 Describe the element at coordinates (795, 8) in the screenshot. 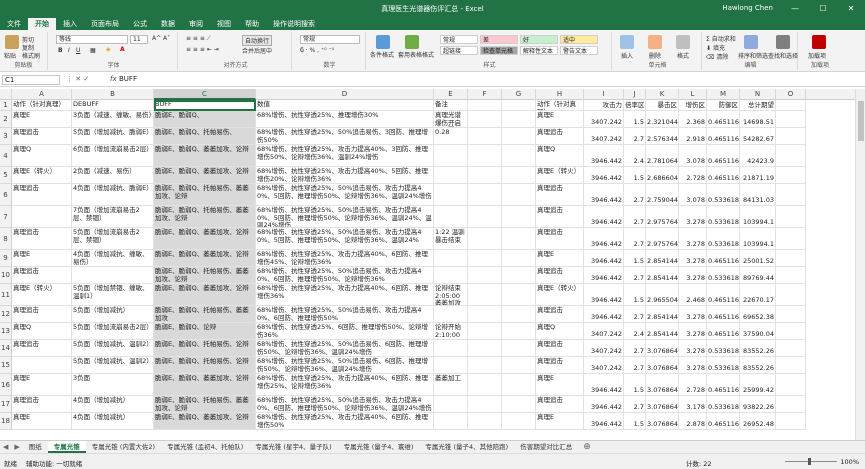

I see `minimize-icon: —` at that location.